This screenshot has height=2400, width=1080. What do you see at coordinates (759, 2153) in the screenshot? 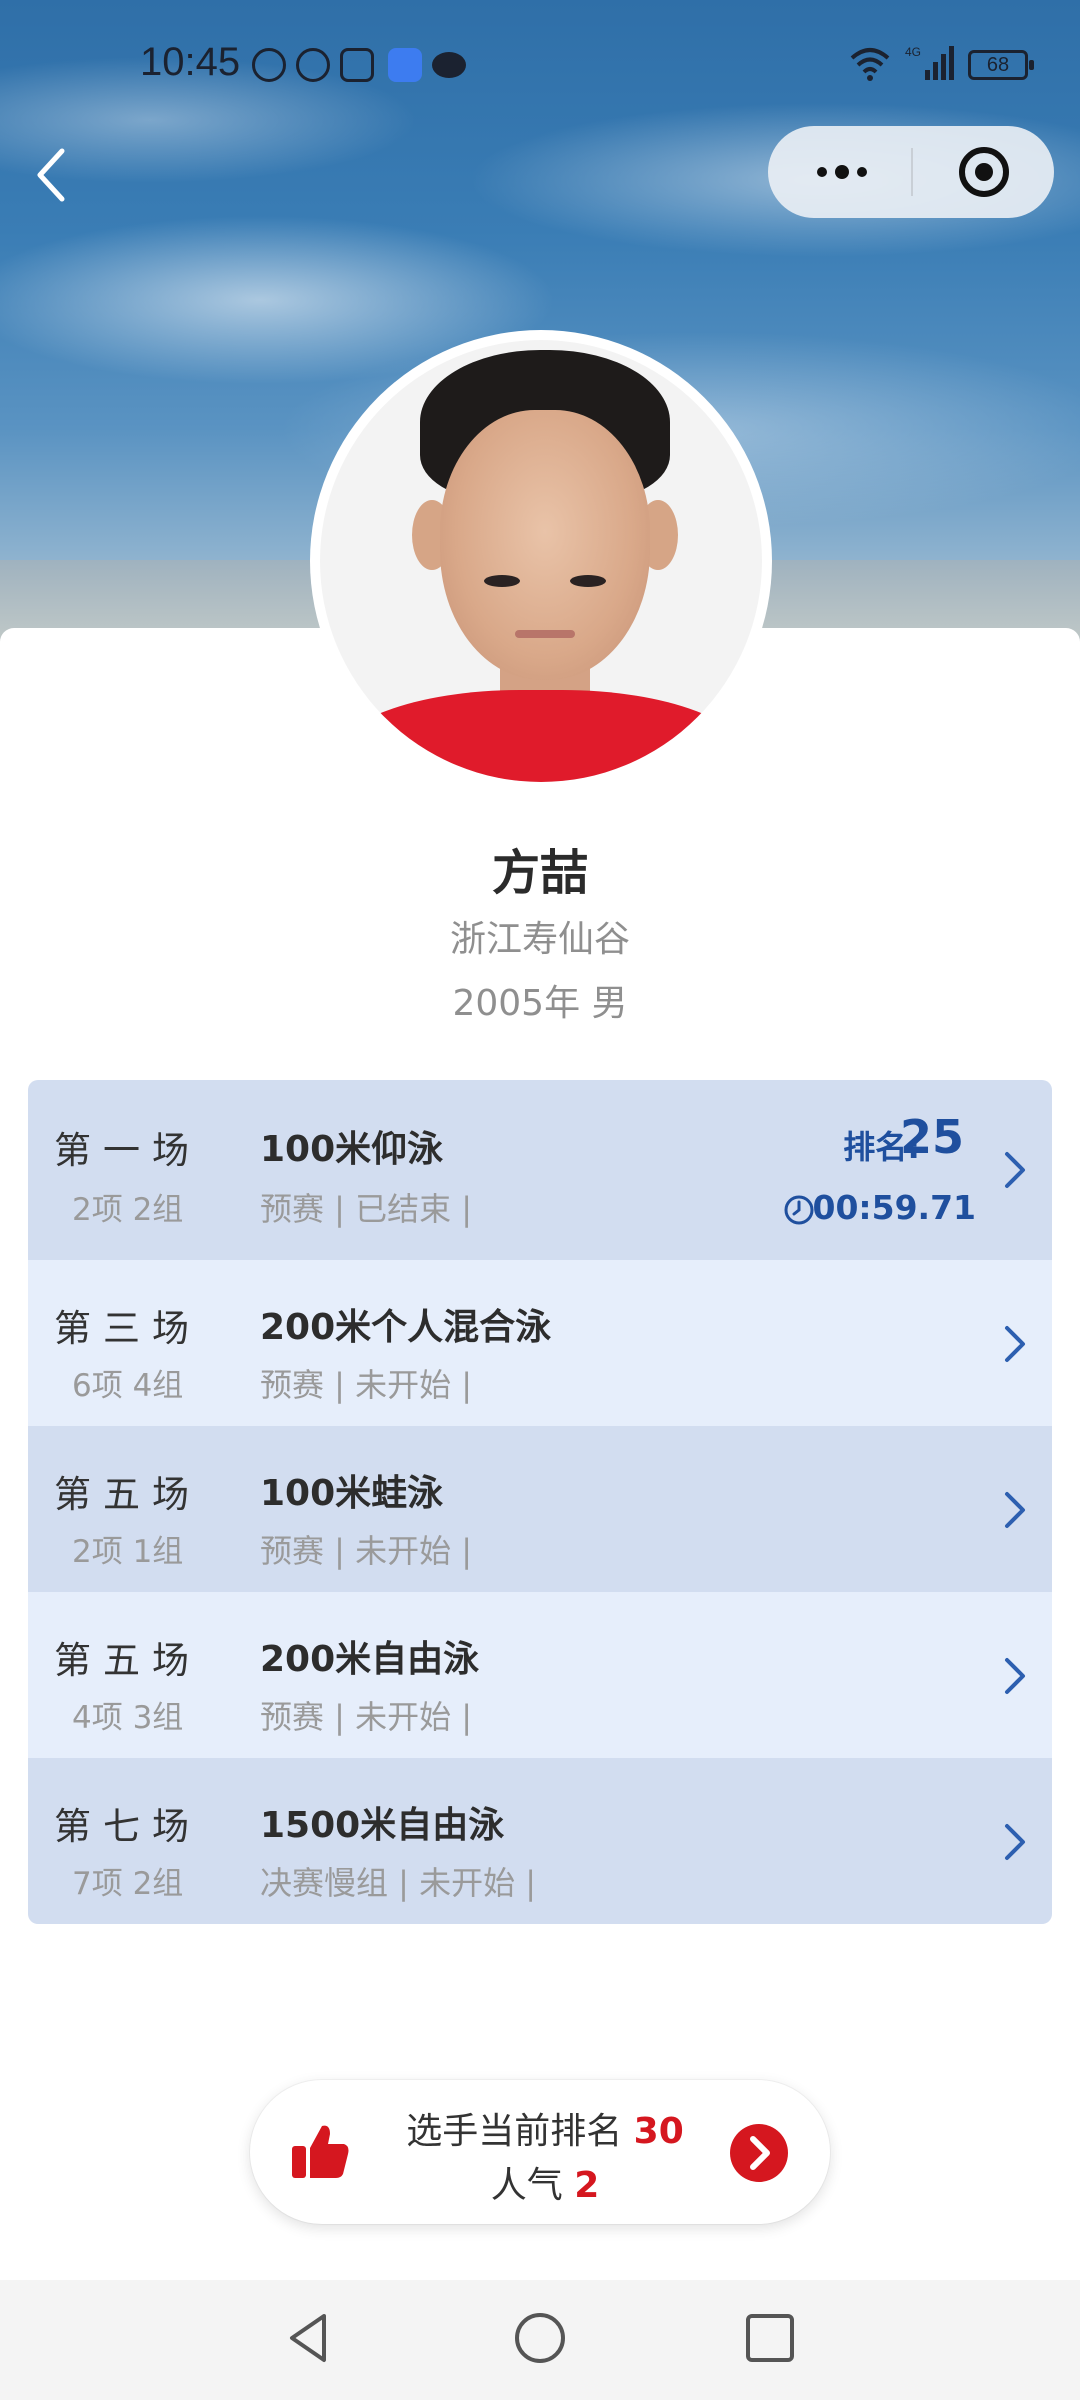
I see `arrow-right-icon` at bounding box center [759, 2153].